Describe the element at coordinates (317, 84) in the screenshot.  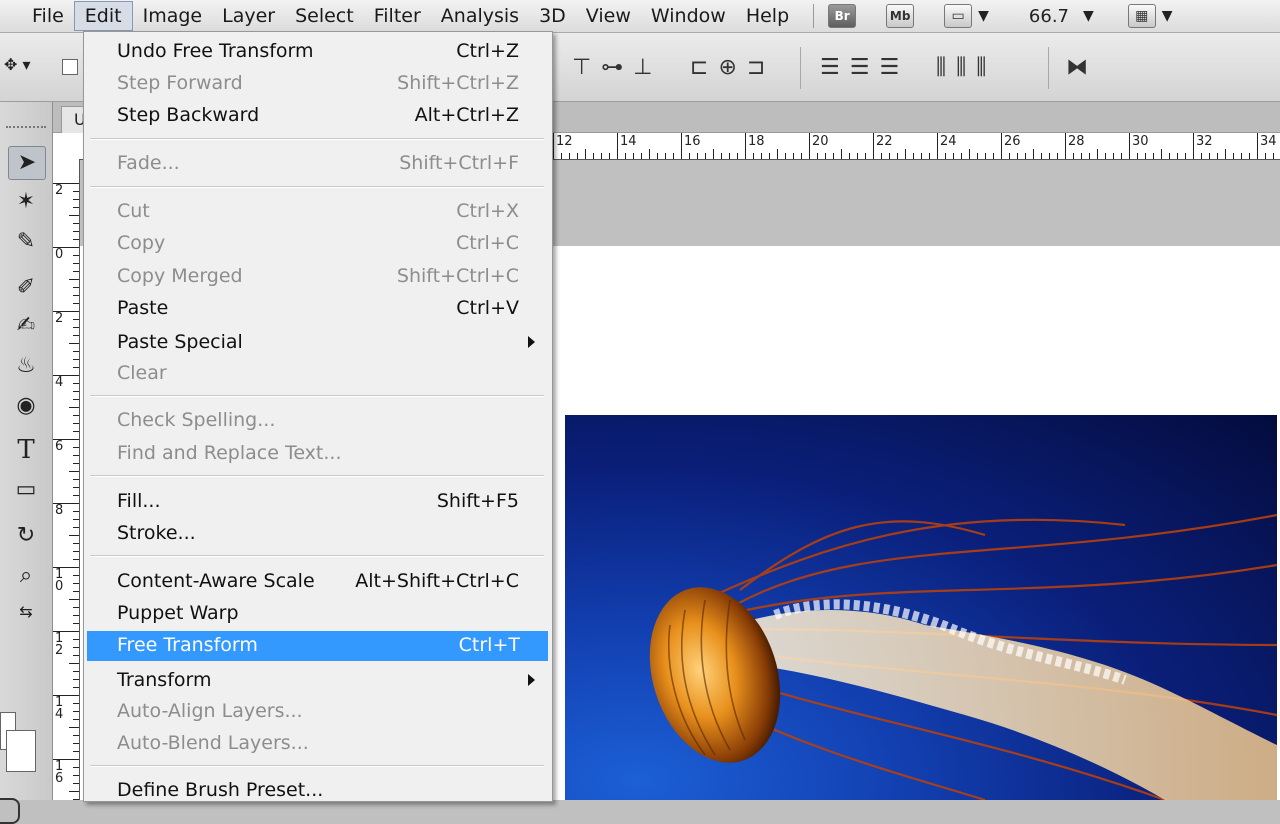
I see `menu-item-step-forward: Step Forward Shift+Ctrl+Z` at that location.